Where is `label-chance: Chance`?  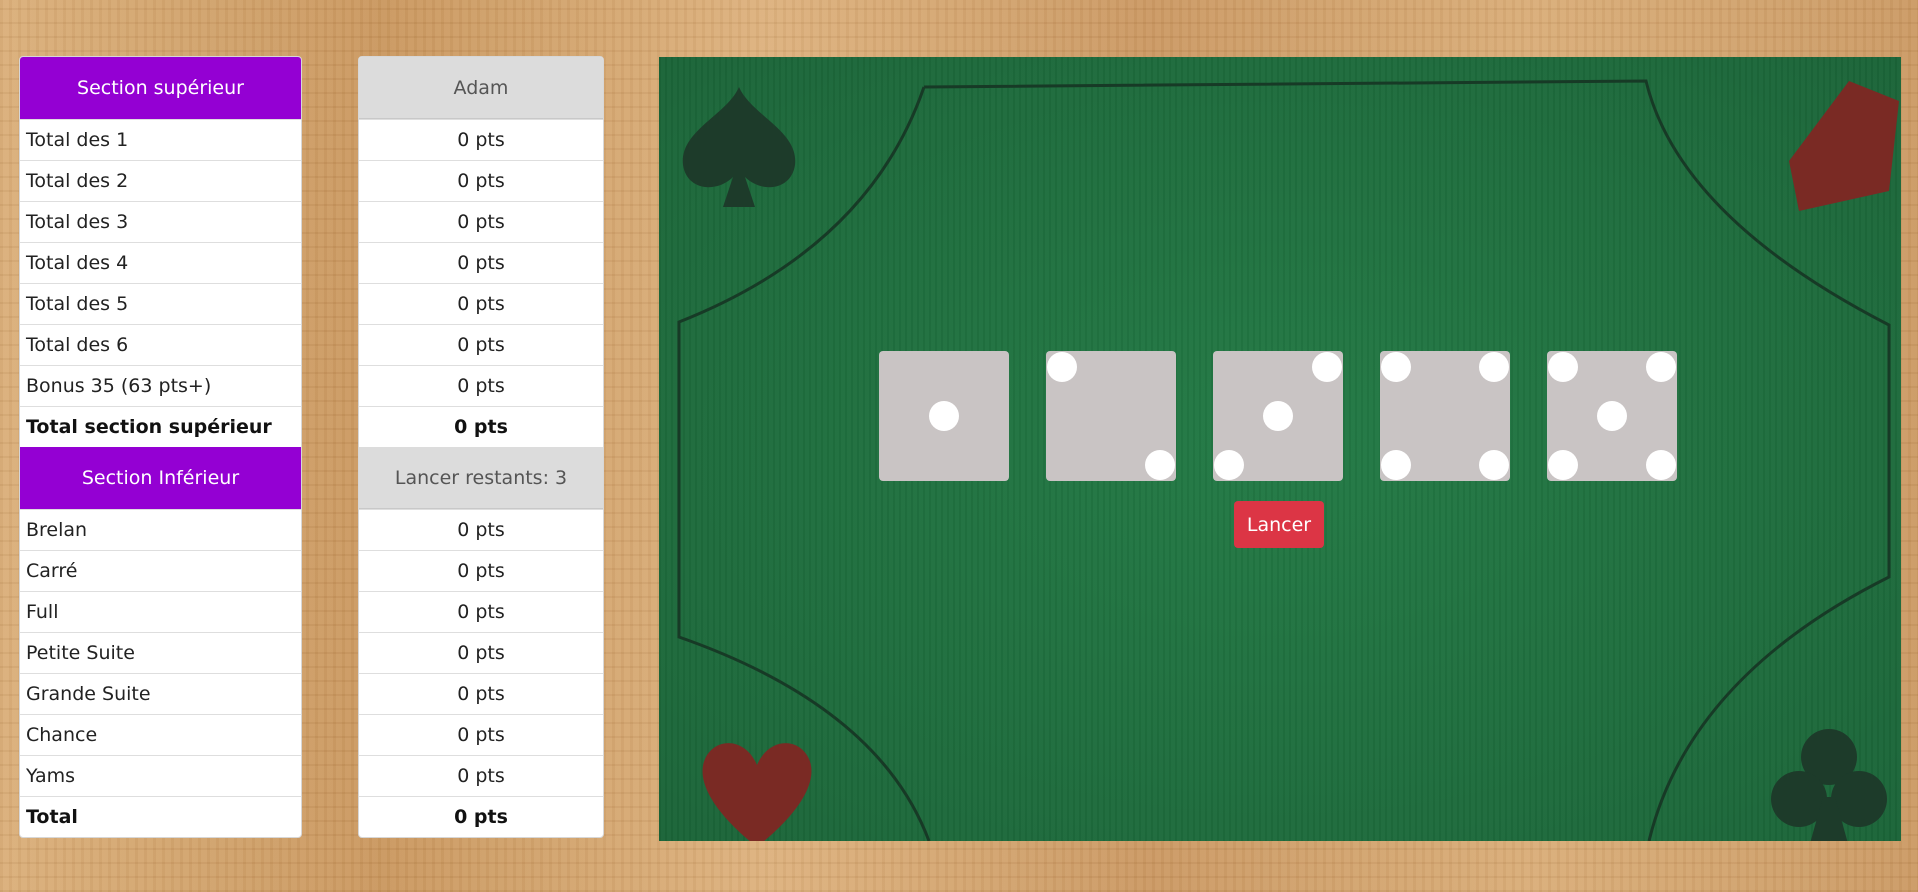
label-chance: Chance is located at coordinates (160, 734).